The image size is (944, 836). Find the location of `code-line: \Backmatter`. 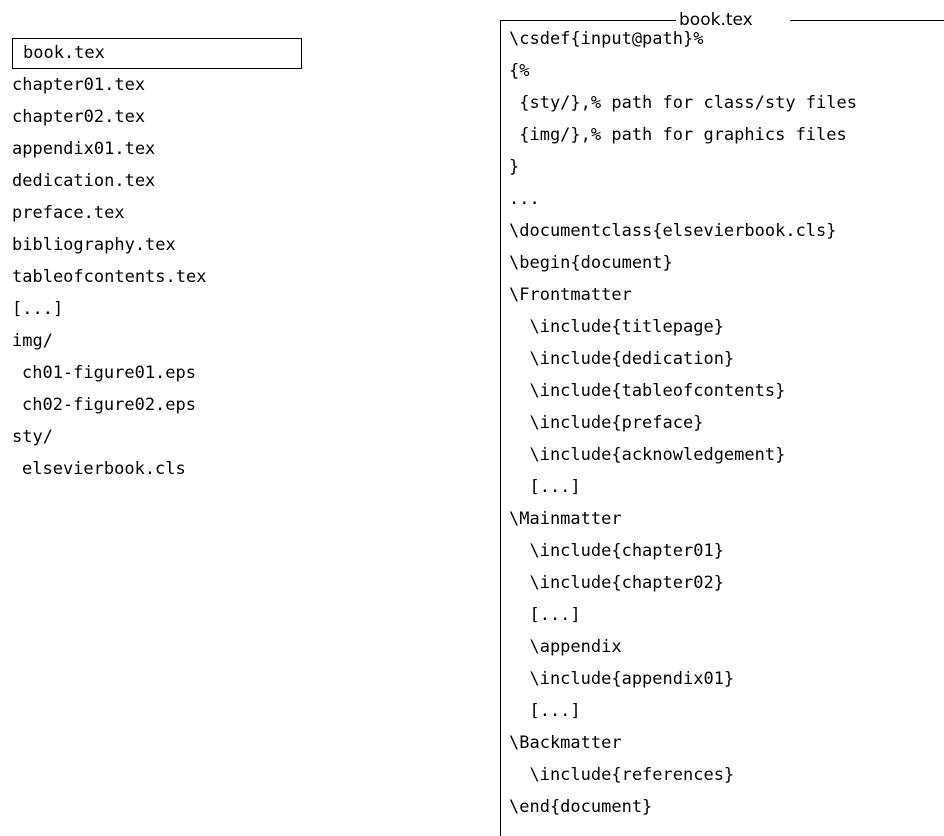

code-line: \Backmatter is located at coordinates (565, 743).